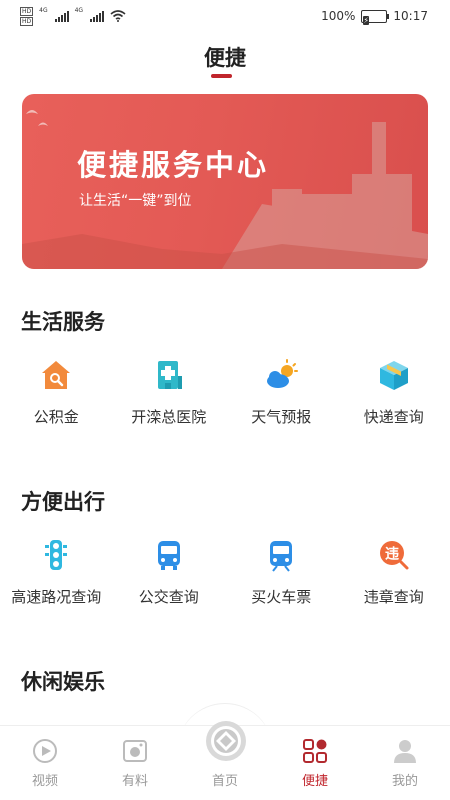  What do you see at coordinates (63, 322) in the screenshot?
I see `section-title-life-services: 生活服务` at bounding box center [63, 322].